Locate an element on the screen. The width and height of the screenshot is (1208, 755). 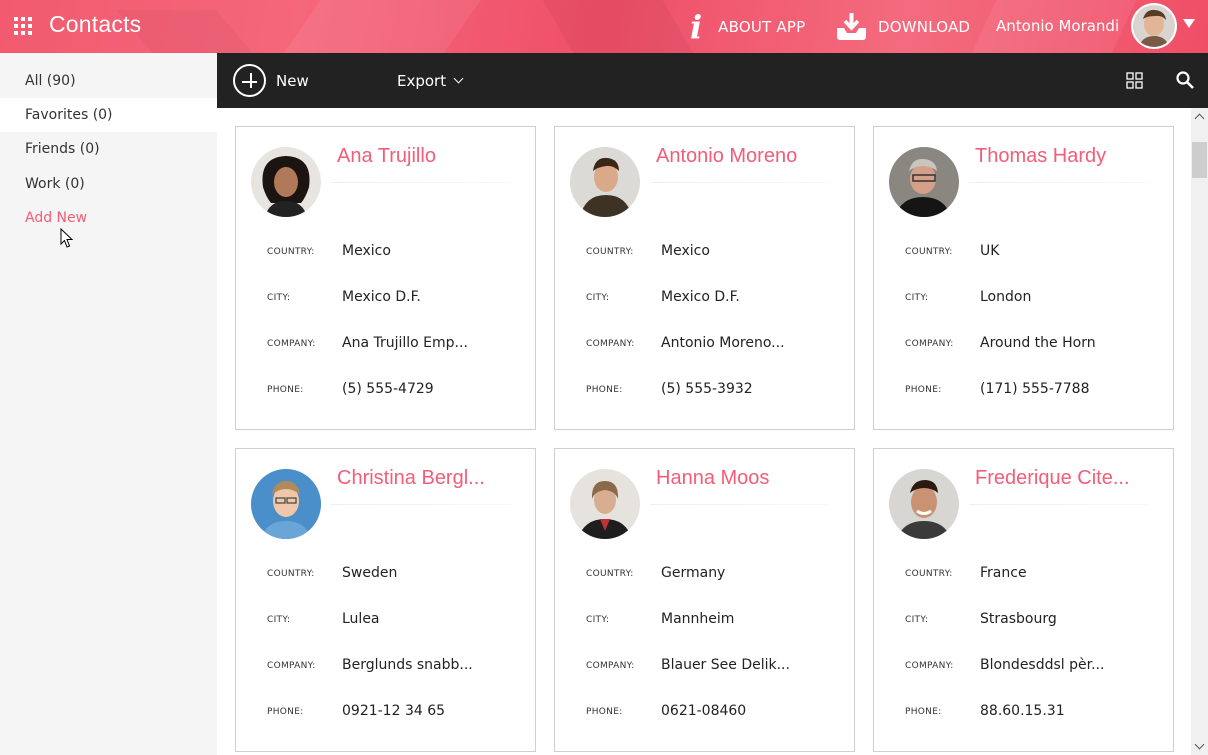
sidebar-item-all: All (90) is located at coordinates (108, 81).